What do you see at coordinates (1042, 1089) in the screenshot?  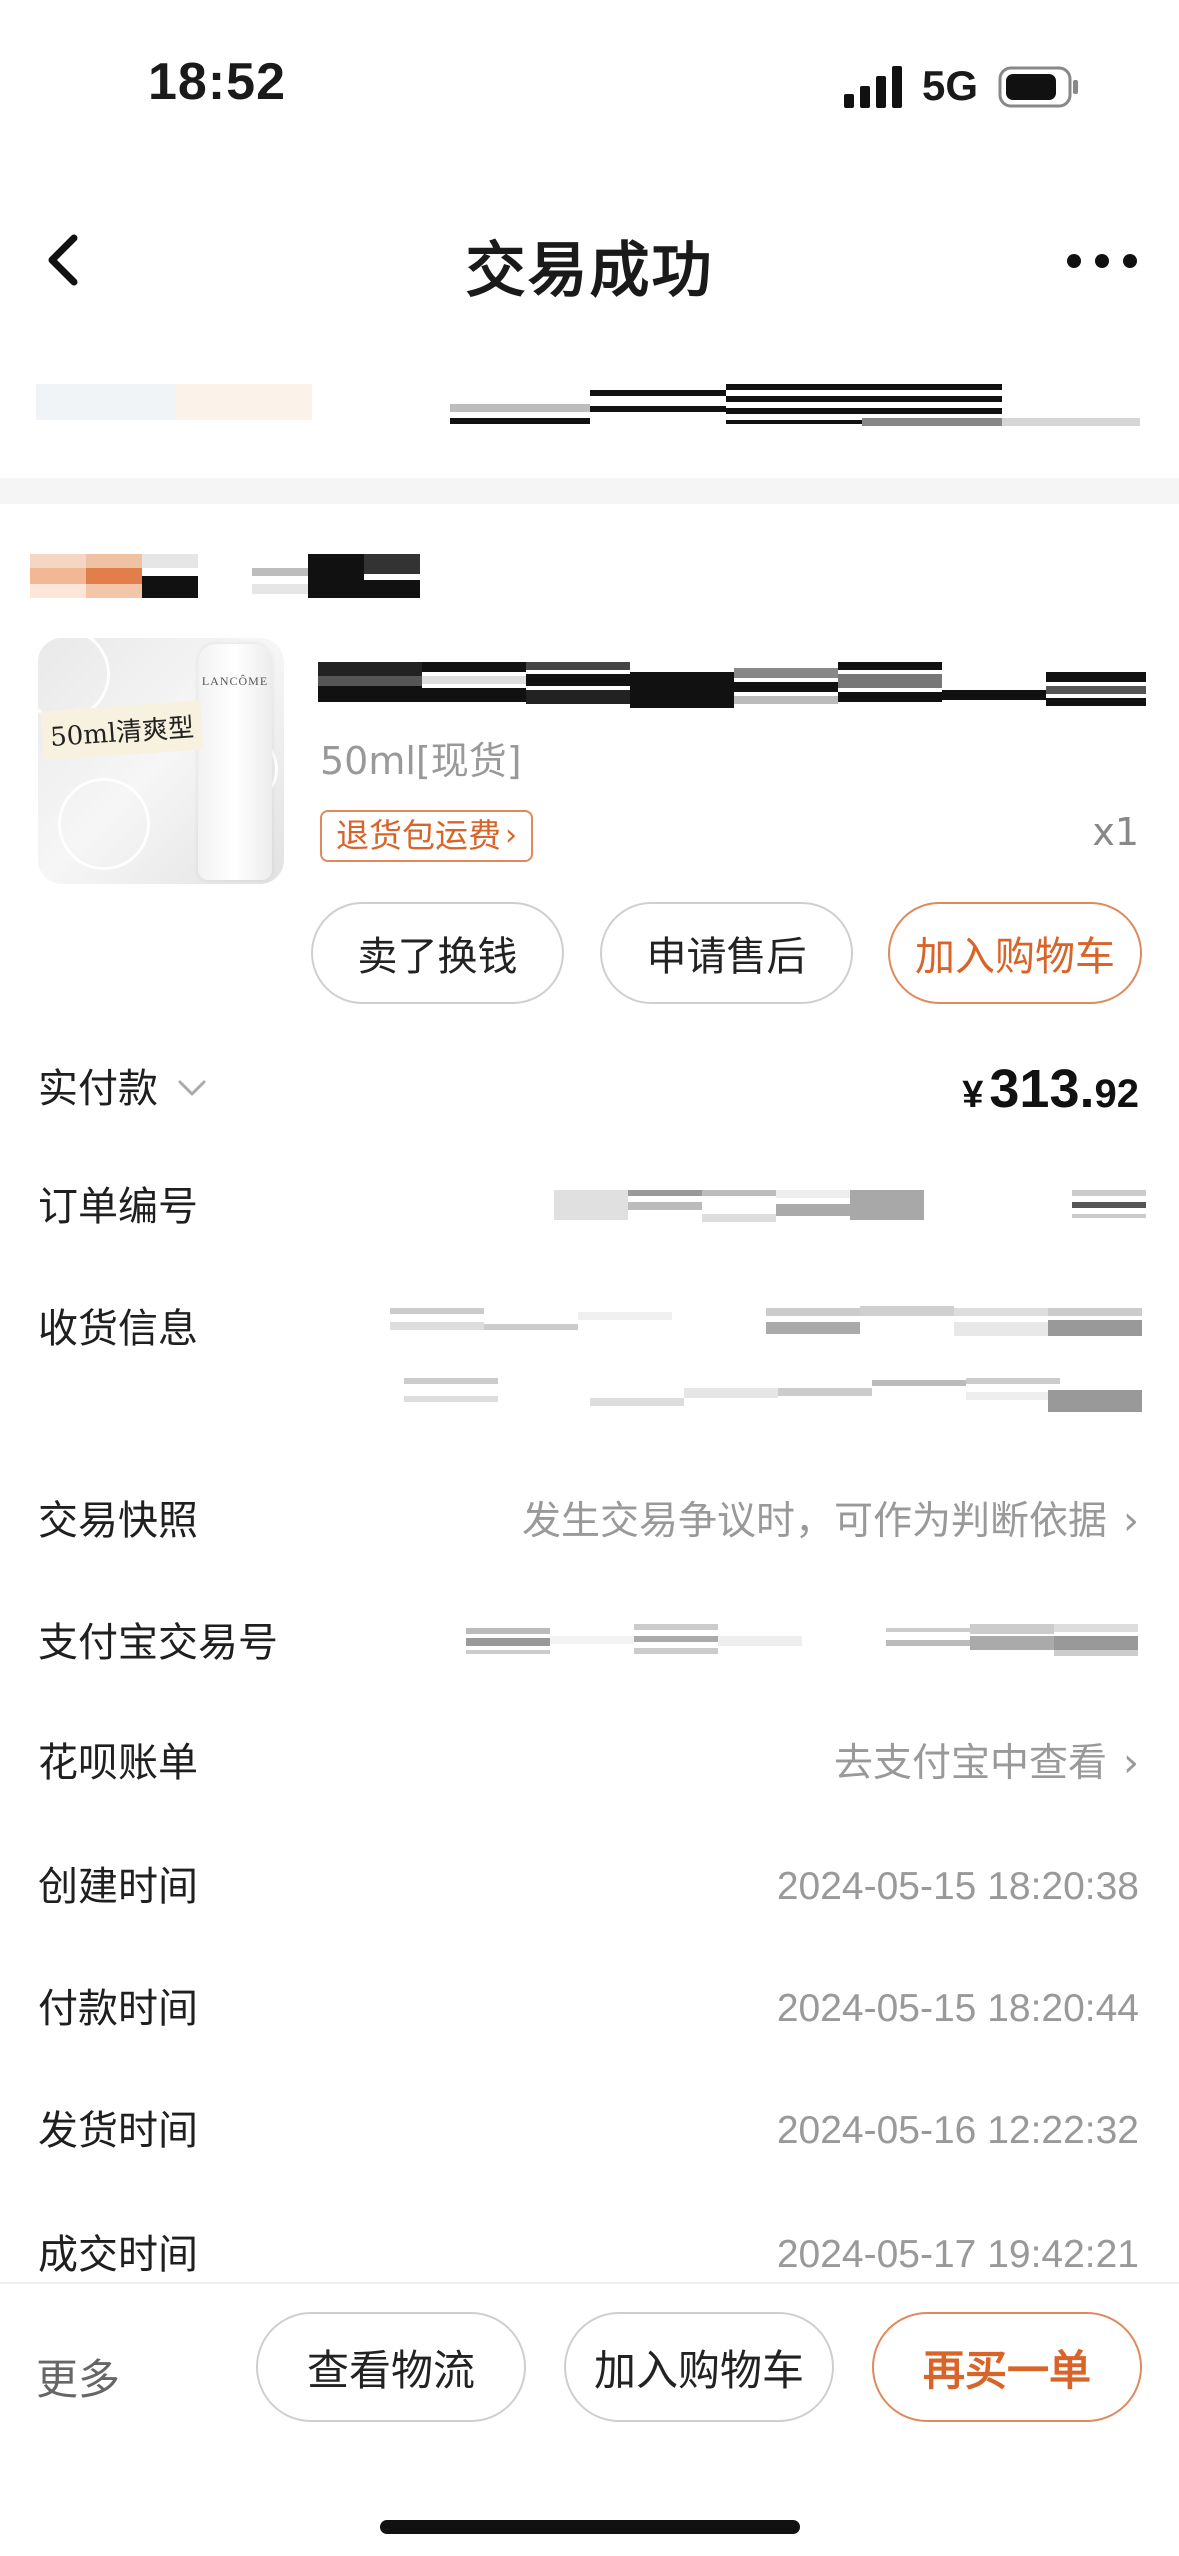 I see `amount-integer: 313.` at bounding box center [1042, 1089].